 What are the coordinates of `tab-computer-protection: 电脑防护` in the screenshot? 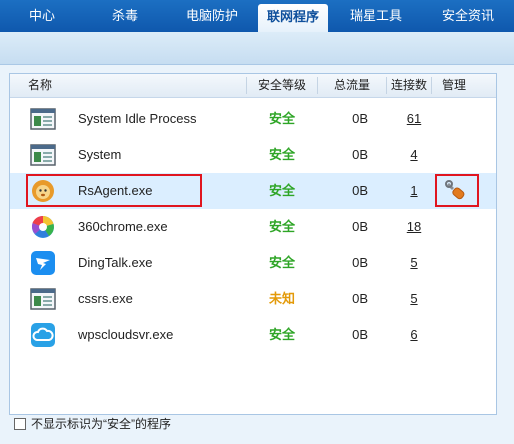 It's located at (212, 16).